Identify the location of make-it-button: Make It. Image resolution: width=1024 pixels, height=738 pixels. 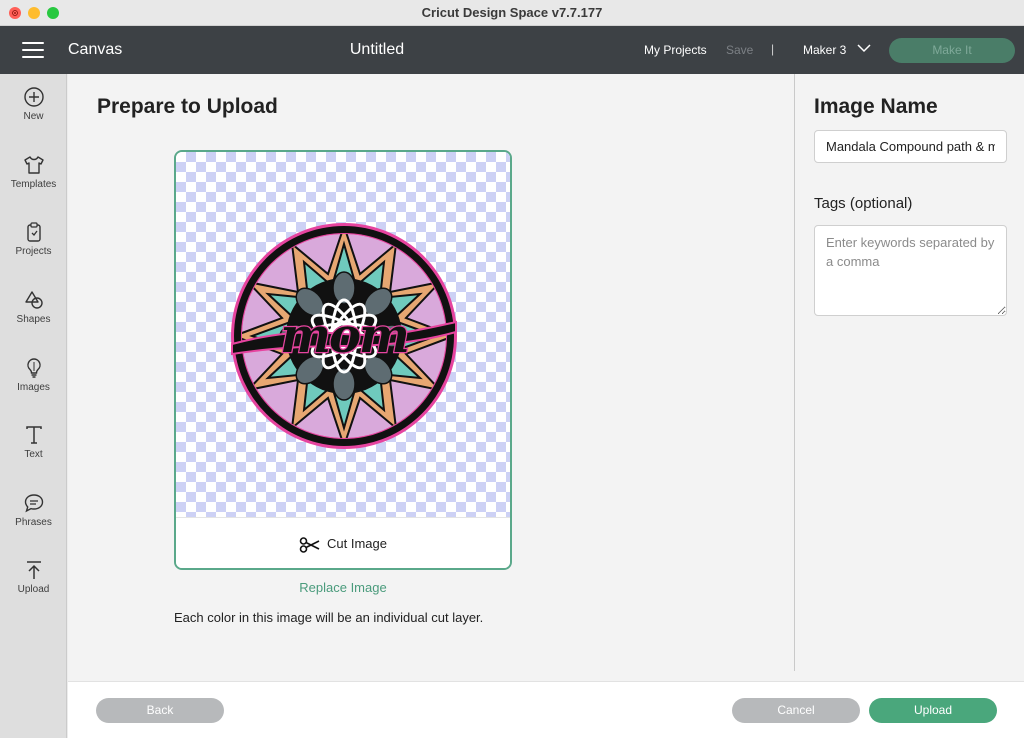
(952, 50).